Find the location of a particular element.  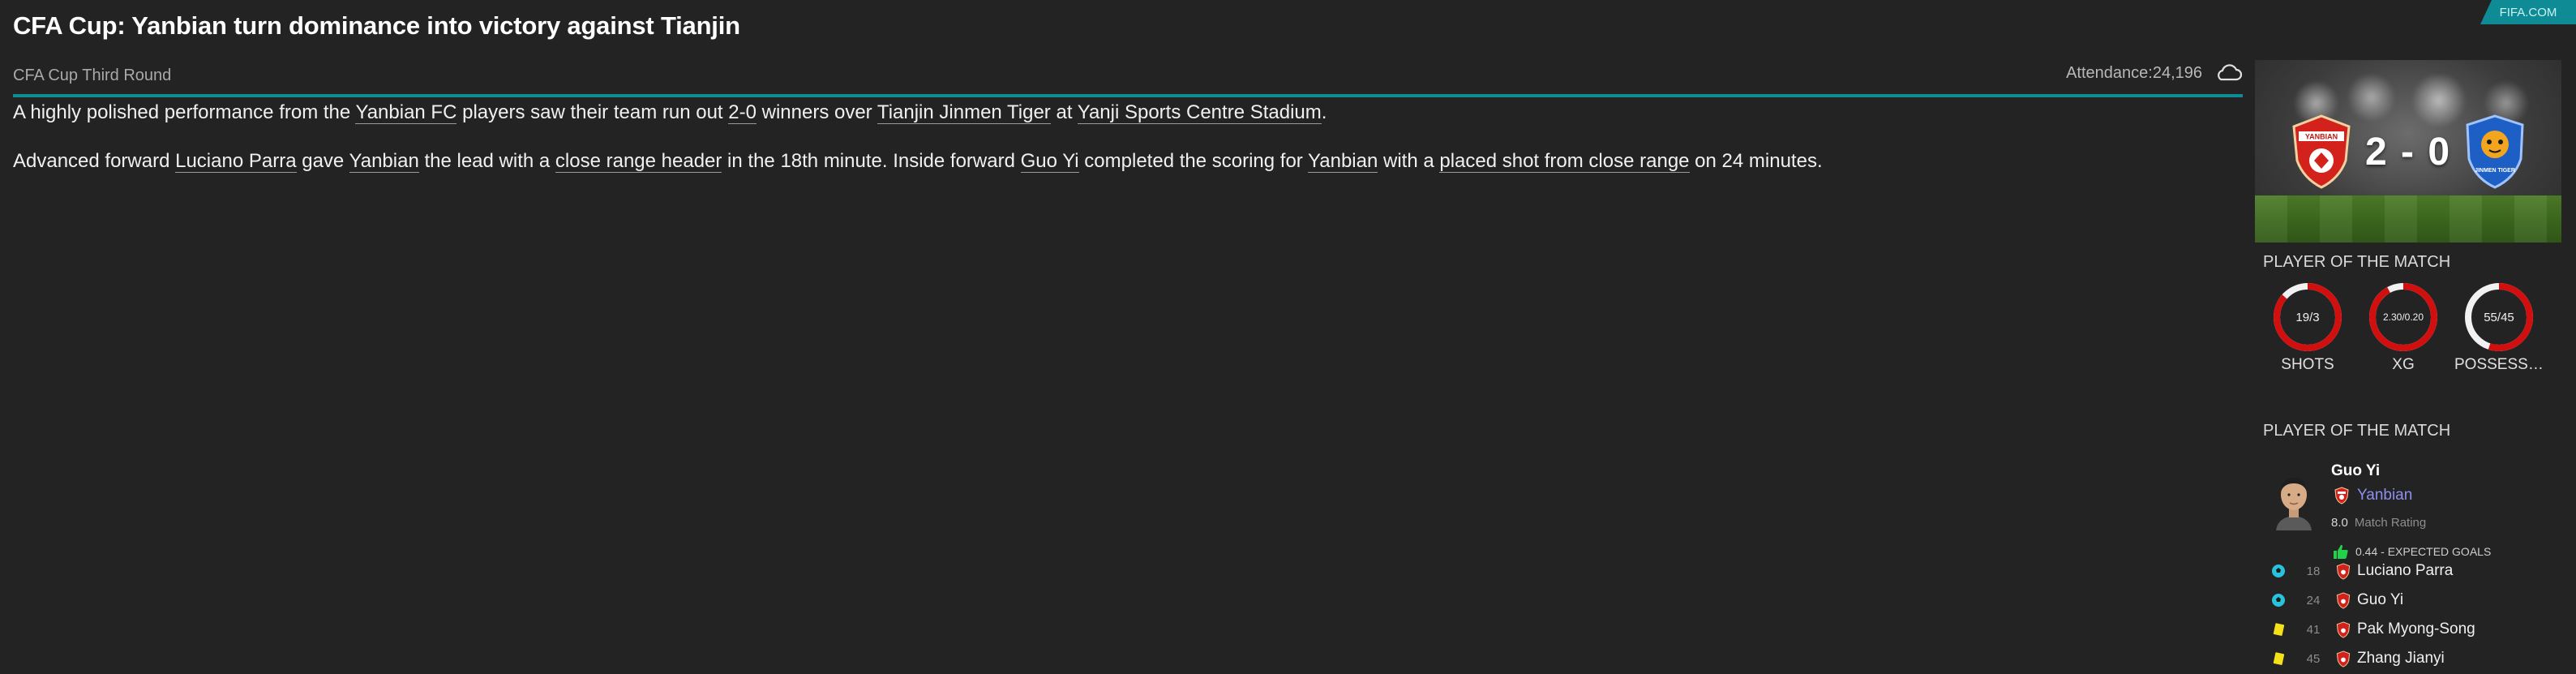

goal-link-header: close range header is located at coordinates (638, 162).